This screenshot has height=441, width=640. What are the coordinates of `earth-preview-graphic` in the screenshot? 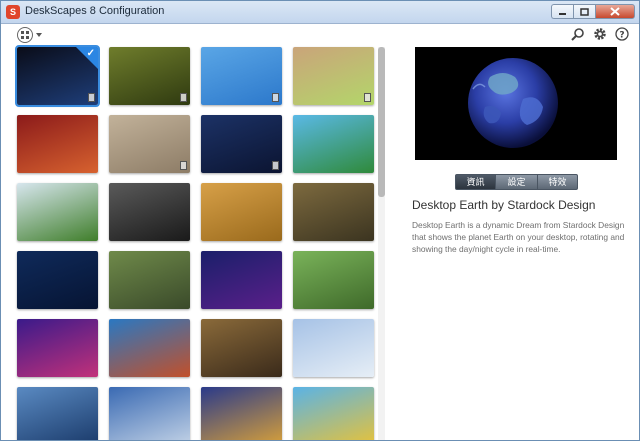 It's located at (516, 103).